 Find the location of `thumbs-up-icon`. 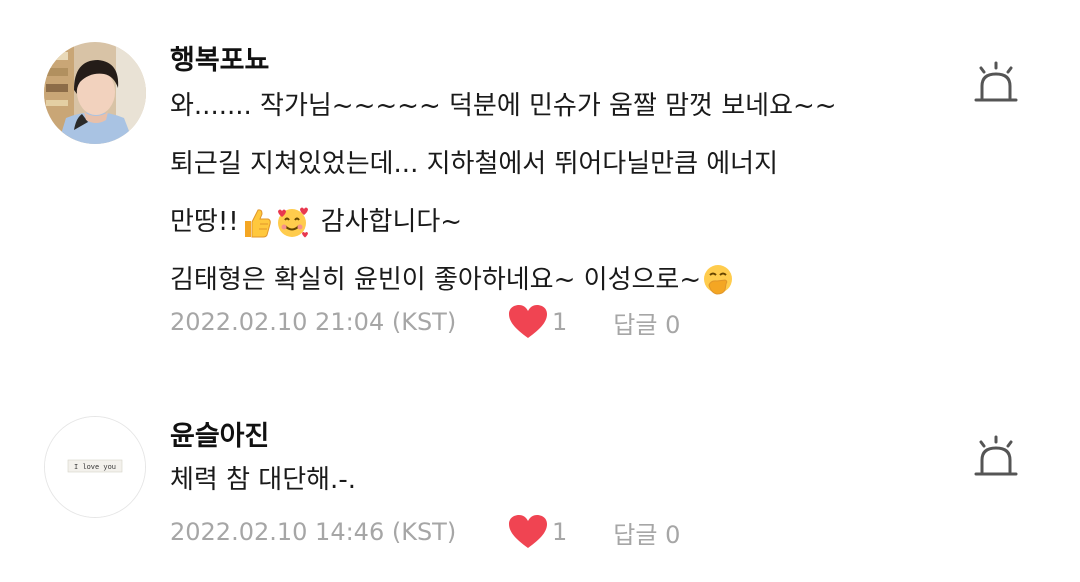

thumbs-up-icon is located at coordinates (257, 223).